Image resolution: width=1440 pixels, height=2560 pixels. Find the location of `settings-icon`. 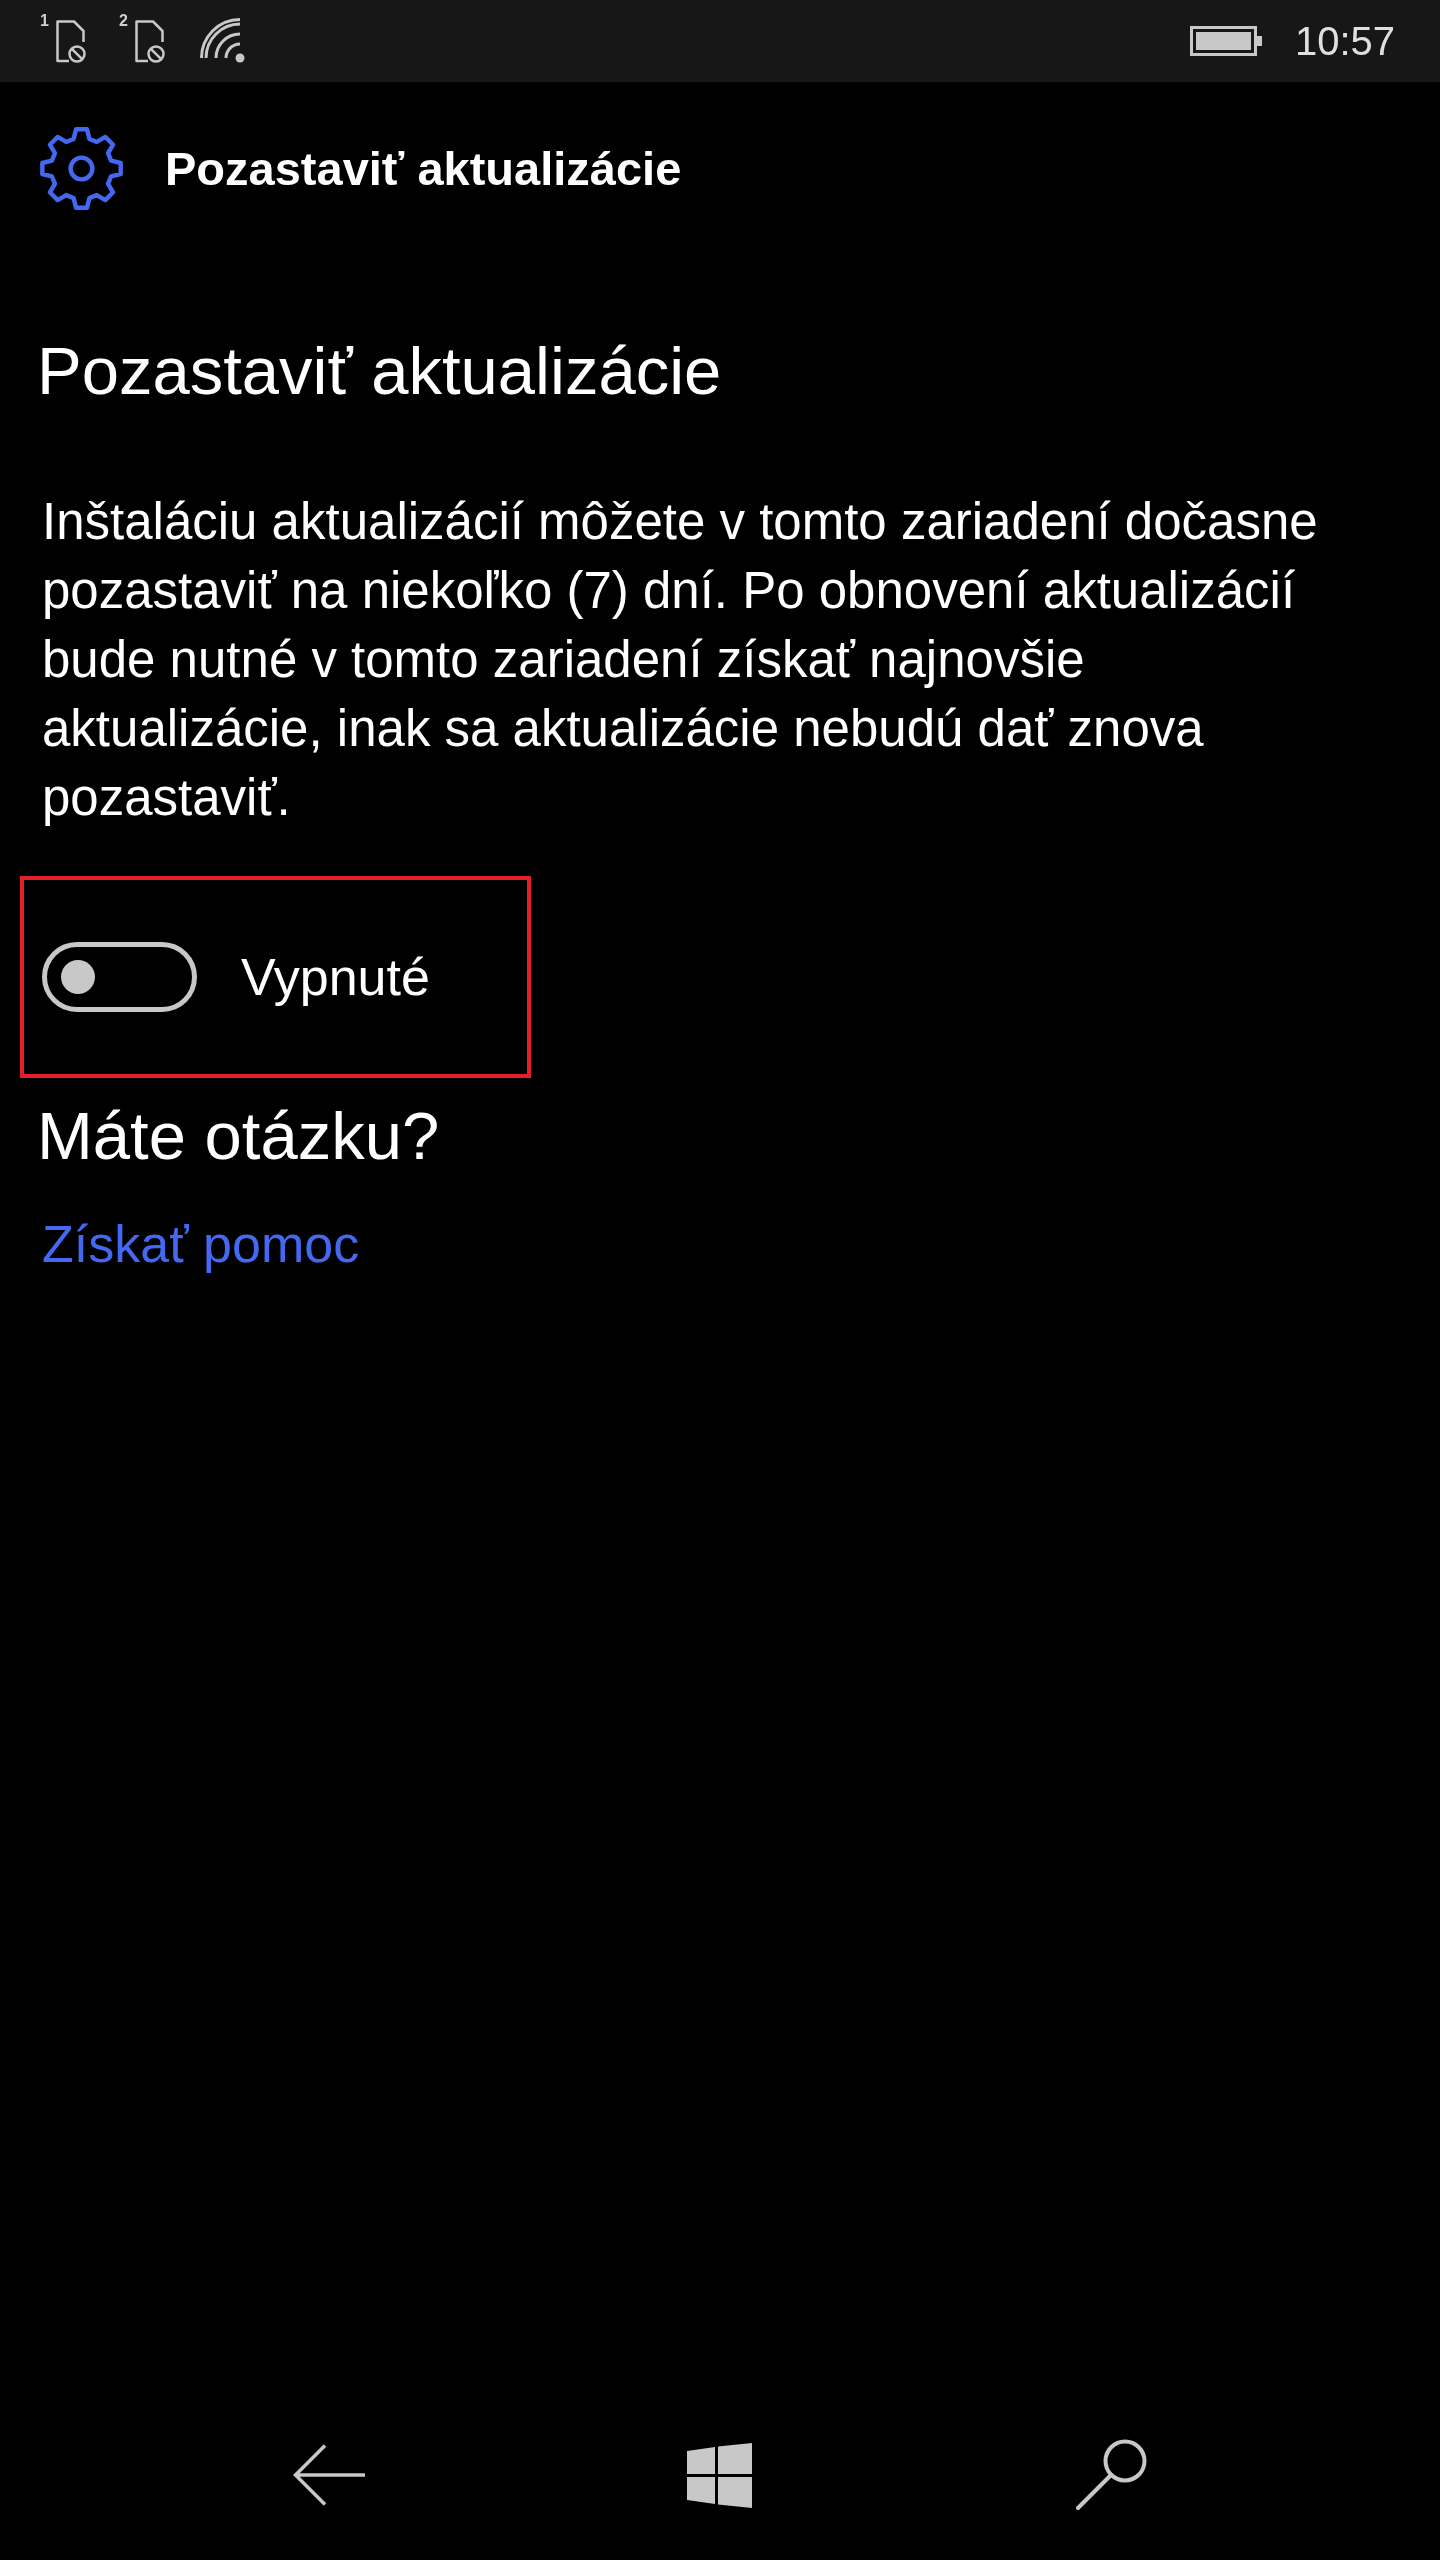

settings-icon is located at coordinates (81, 168).